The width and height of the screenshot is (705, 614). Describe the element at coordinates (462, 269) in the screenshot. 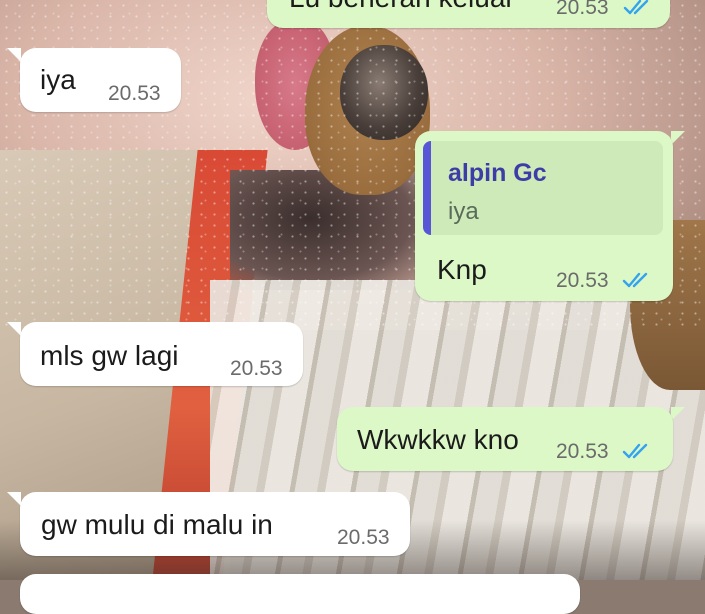

I see `message-text: Knp` at that location.